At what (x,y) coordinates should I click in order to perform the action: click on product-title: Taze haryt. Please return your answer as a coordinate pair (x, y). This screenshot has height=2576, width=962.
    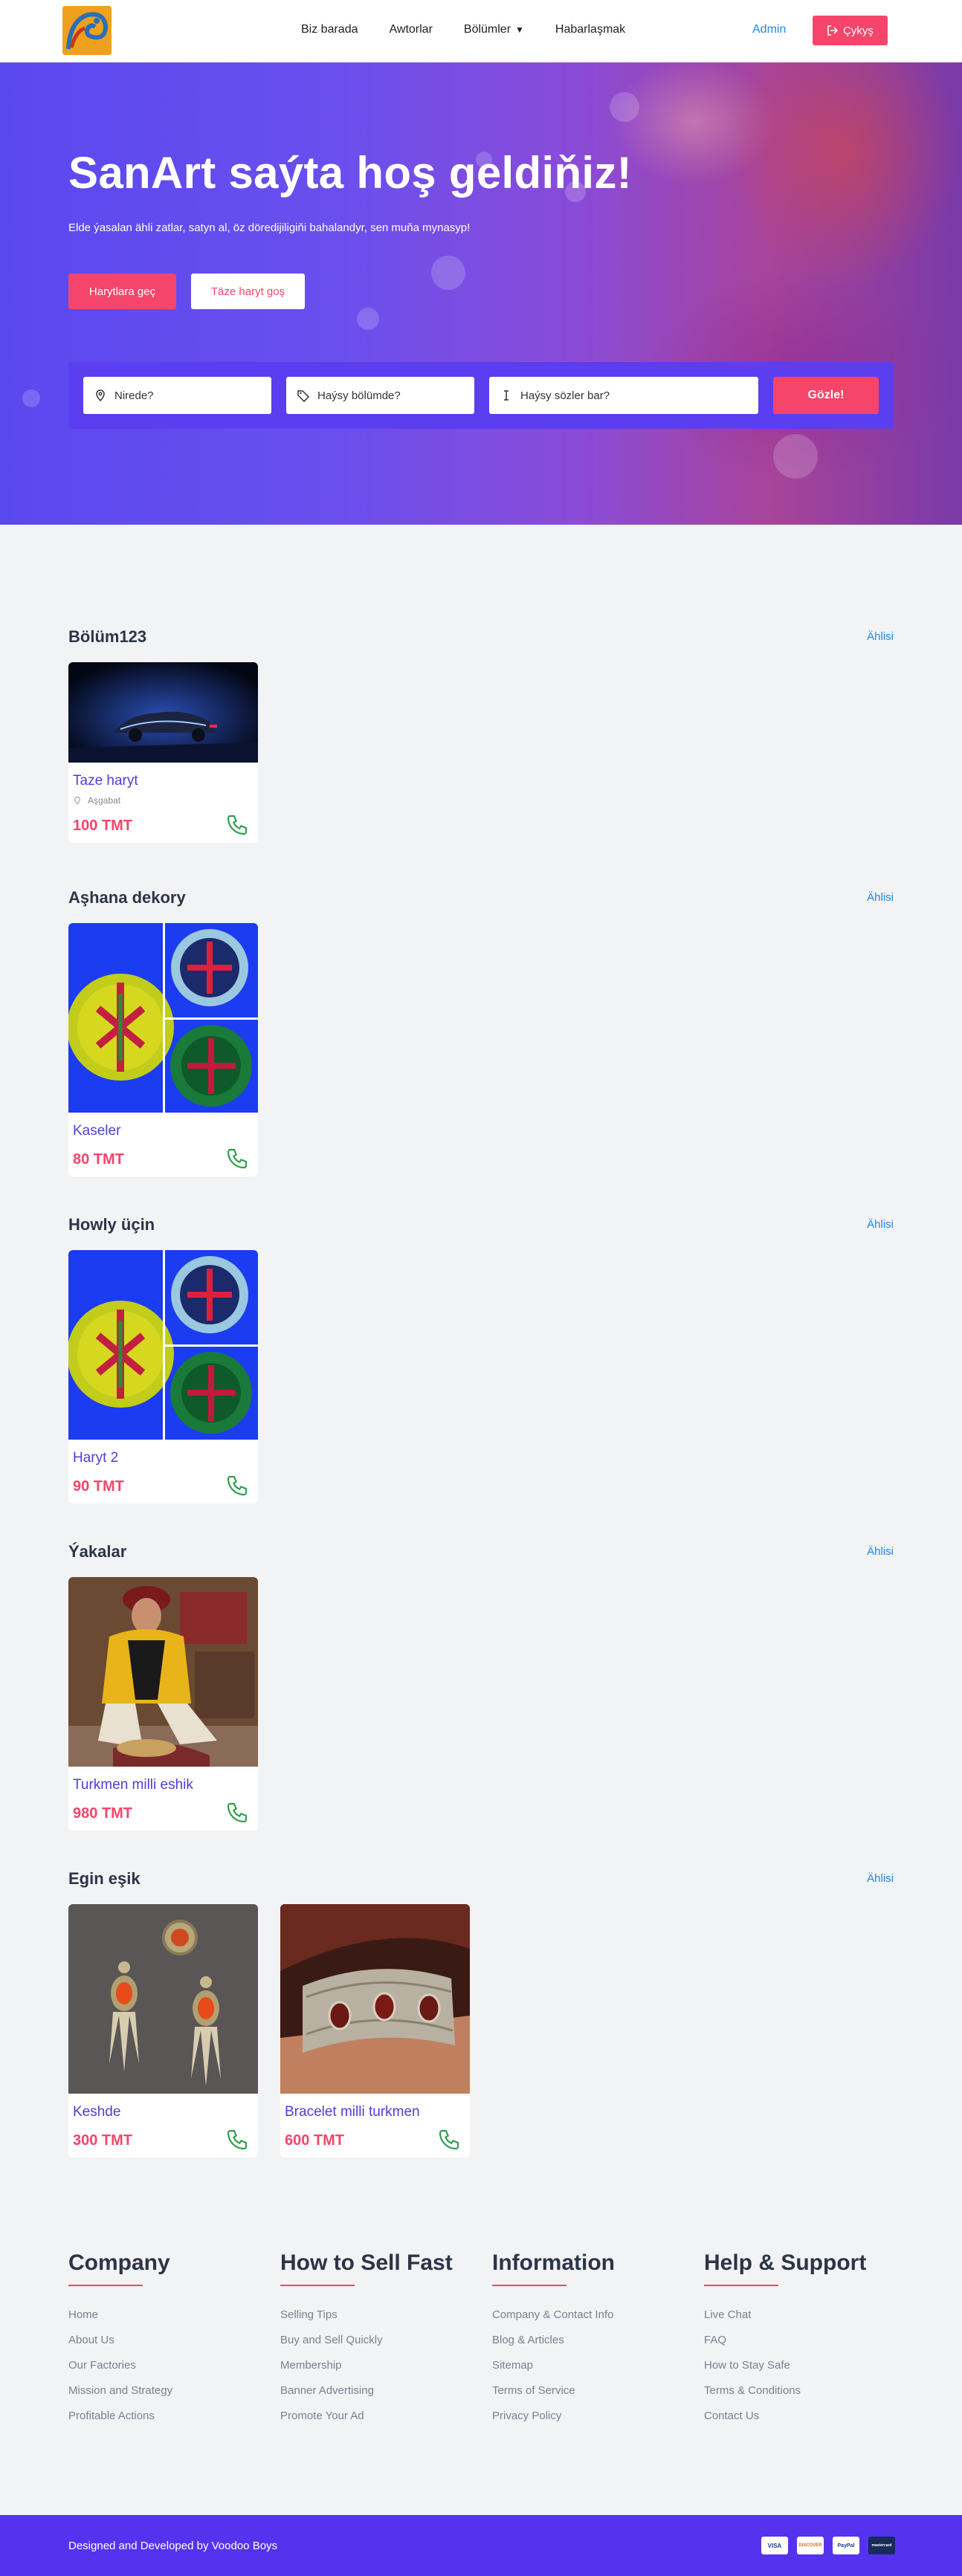
    Looking at the image, I should click on (163, 776).